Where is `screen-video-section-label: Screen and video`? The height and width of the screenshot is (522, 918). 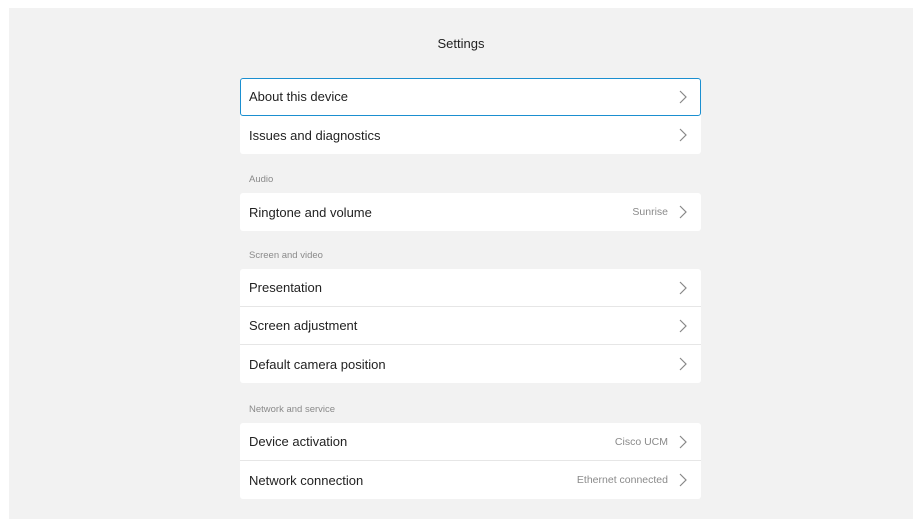 screen-video-section-label: Screen and video is located at coordinates (286, 255).